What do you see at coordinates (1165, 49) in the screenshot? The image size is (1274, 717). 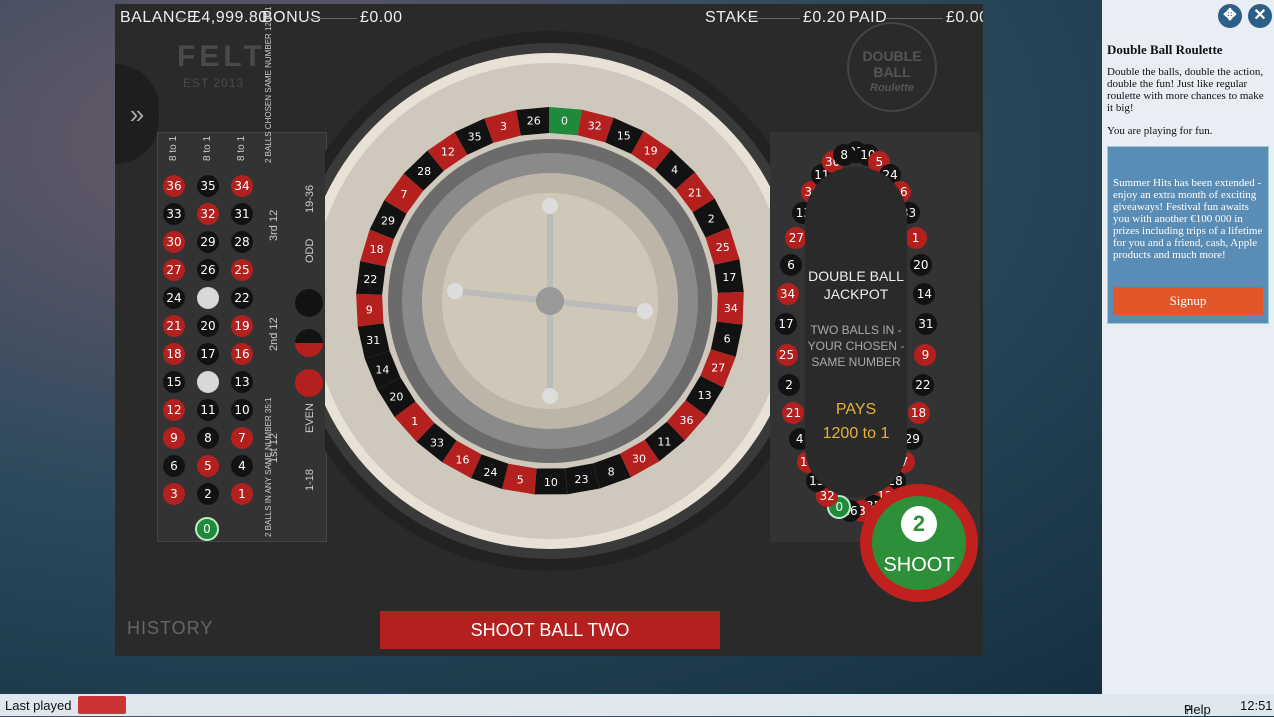 I see `panel-title: Double Ball Roulette` at bounding box center [1165, 49].